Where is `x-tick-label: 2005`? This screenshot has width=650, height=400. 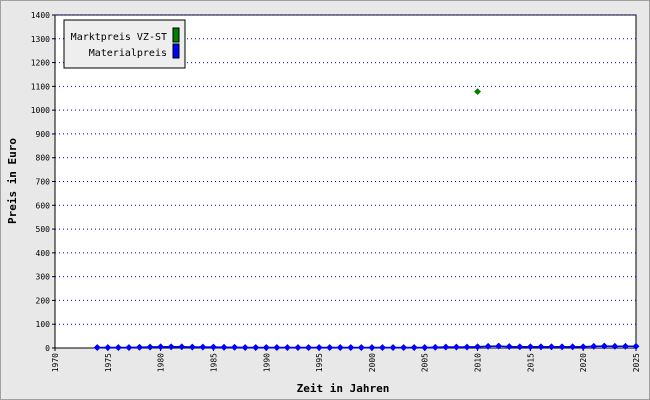
x-tick-label: 2005 is located at coordinates (425, 362).